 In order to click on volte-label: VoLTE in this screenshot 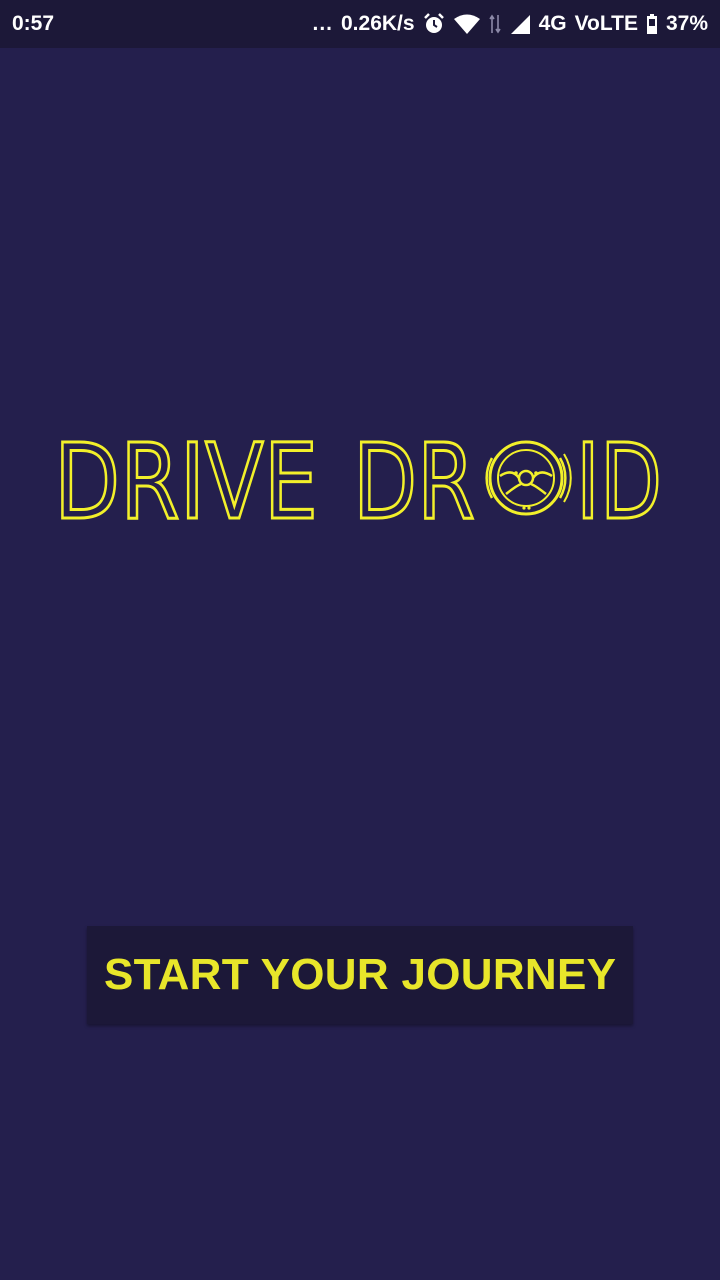, I will do `click(606, 23)`.